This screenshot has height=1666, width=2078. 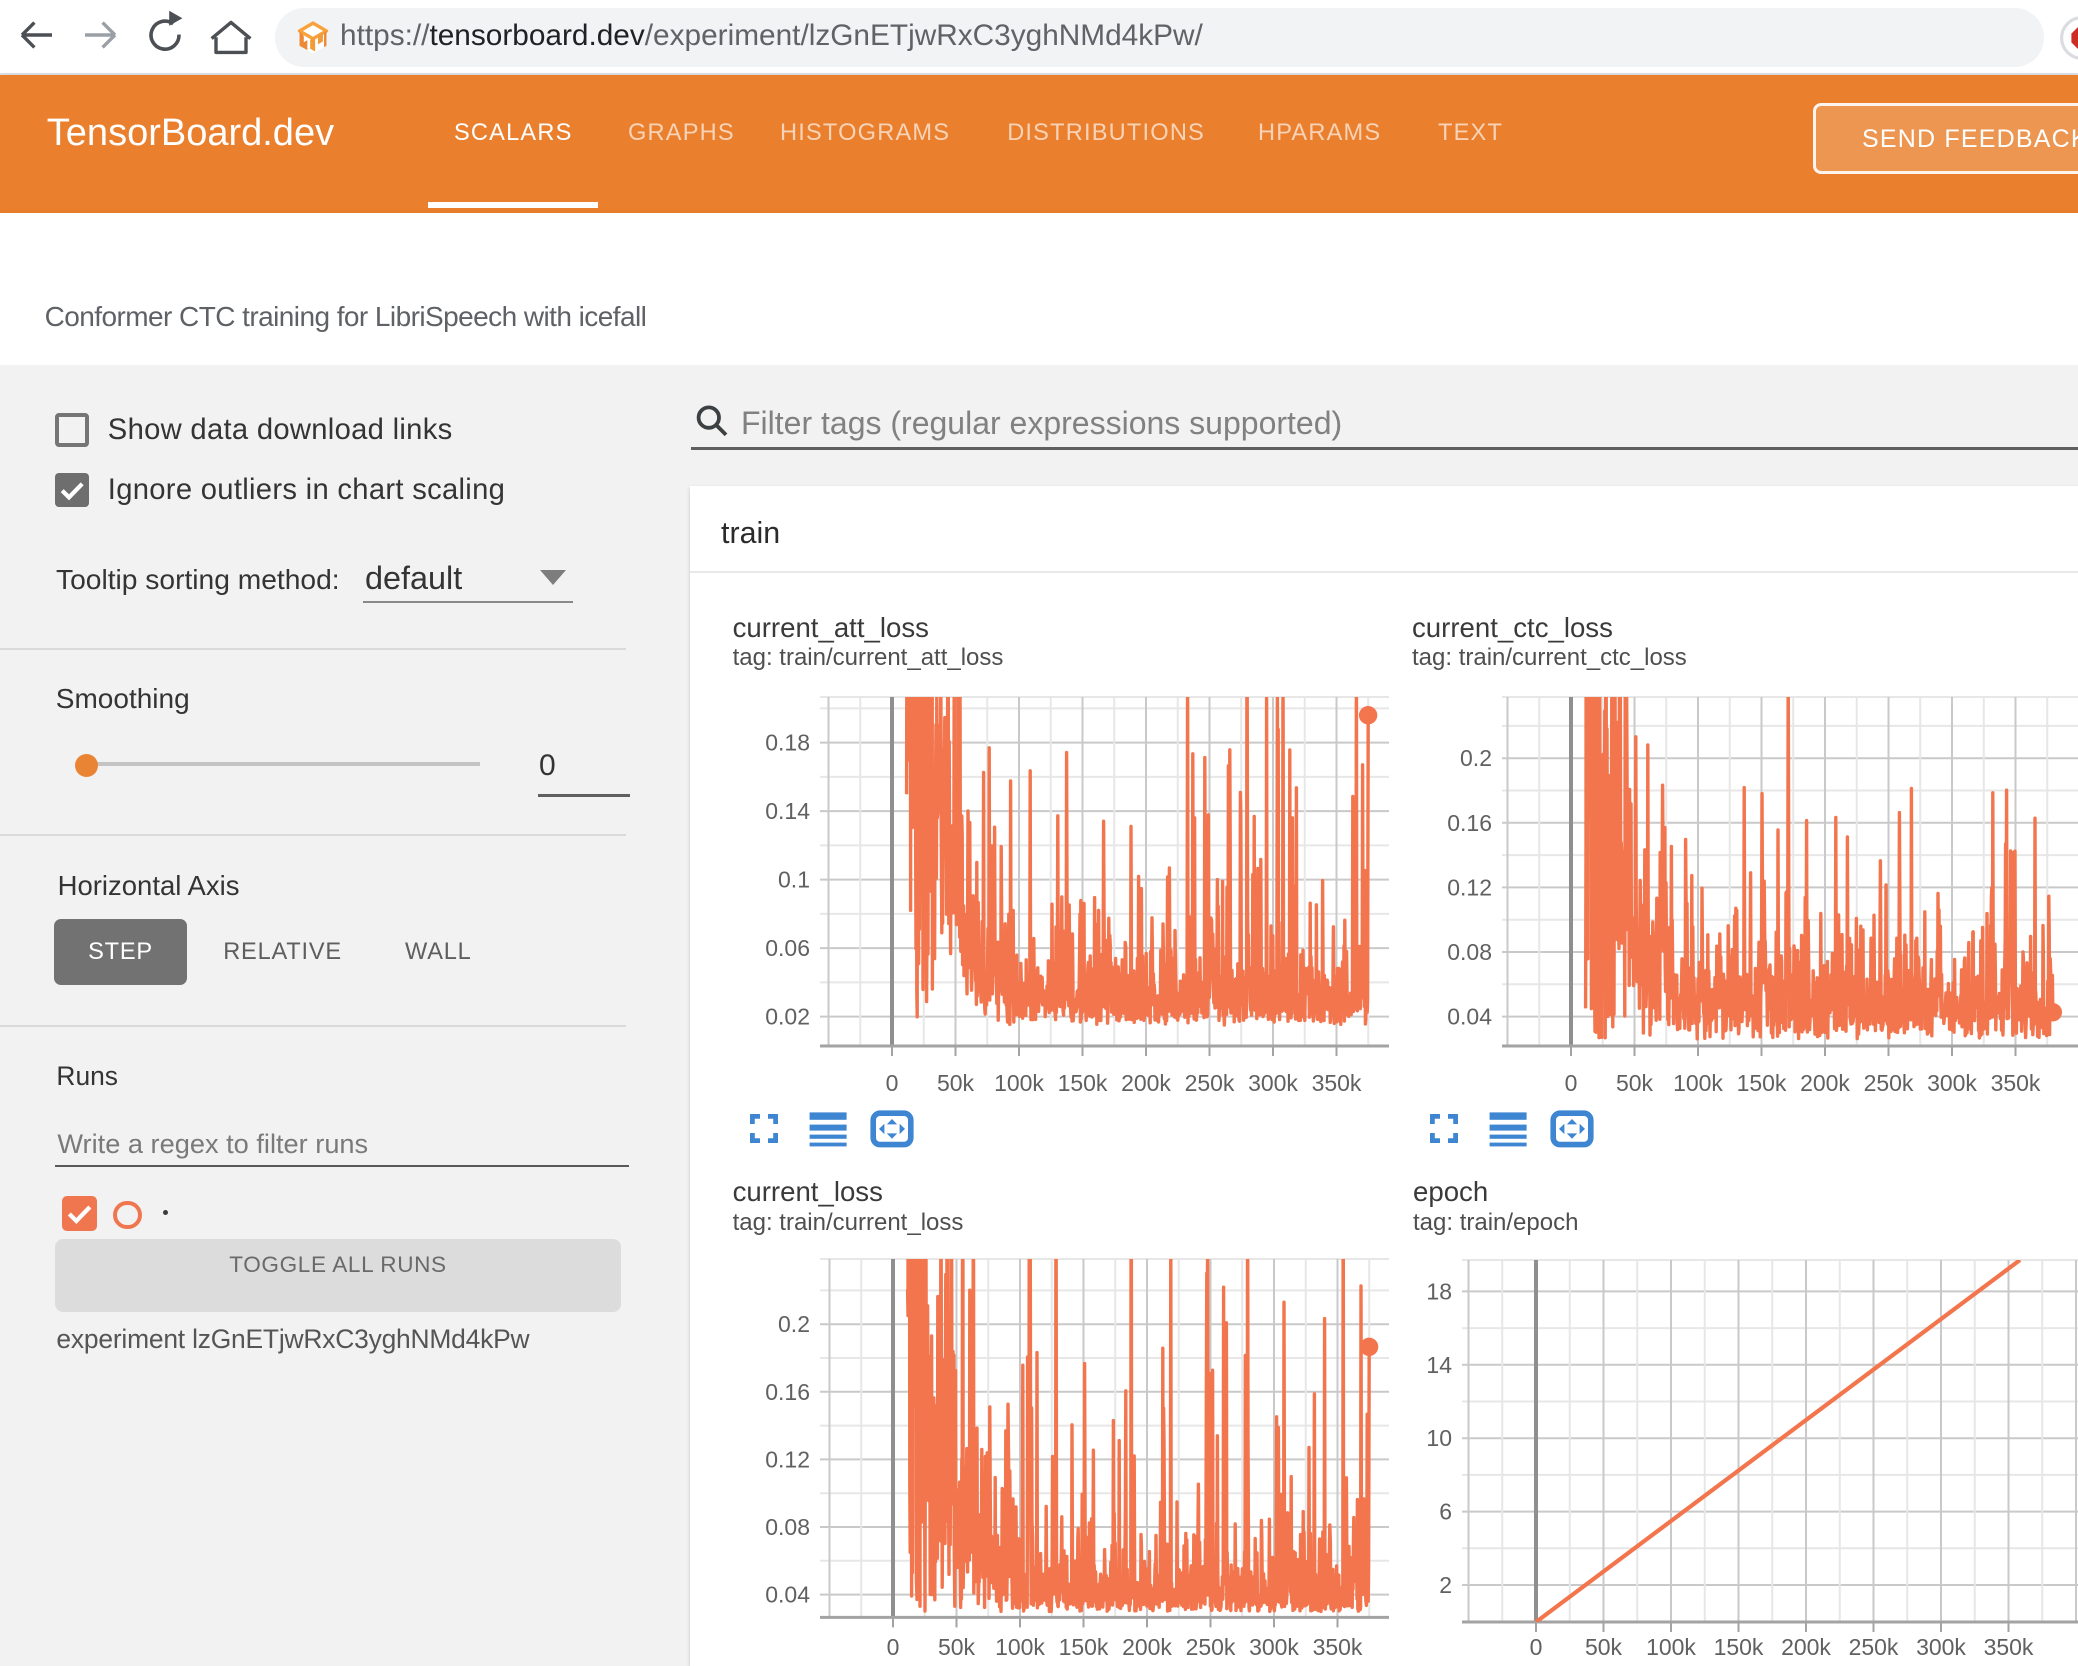 What do you see at coordinates (794, 880) in the screenshot?
I see `svg-text: 0.1` at bounding box center [794, 880].